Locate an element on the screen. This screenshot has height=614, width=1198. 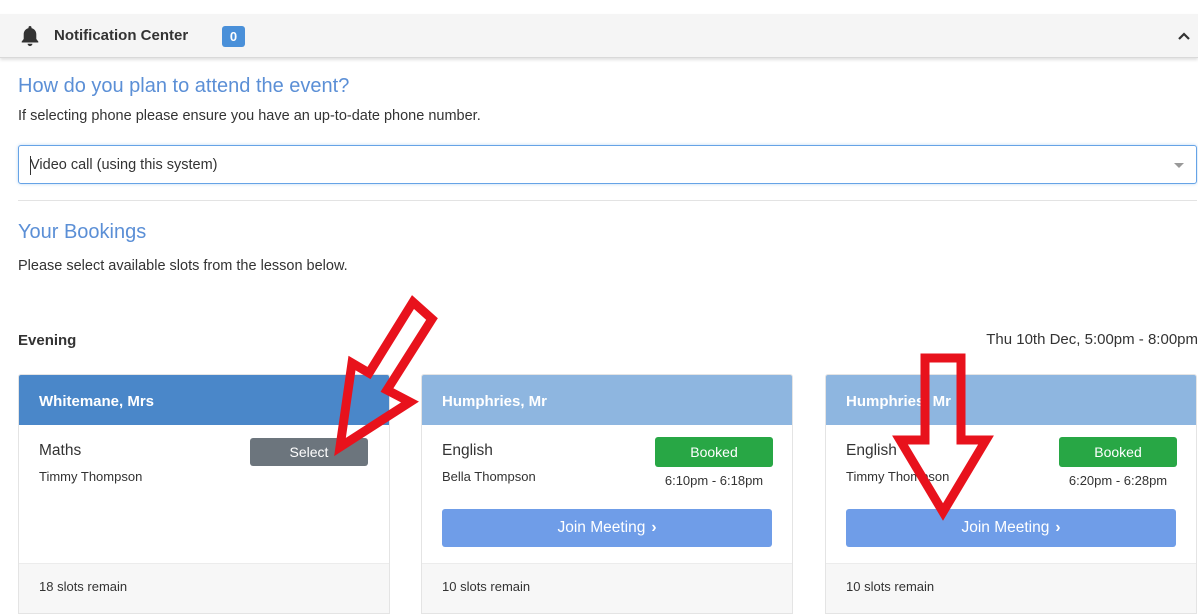
slots-remaining: 18 slots remain is located at coordinates (83, 586).